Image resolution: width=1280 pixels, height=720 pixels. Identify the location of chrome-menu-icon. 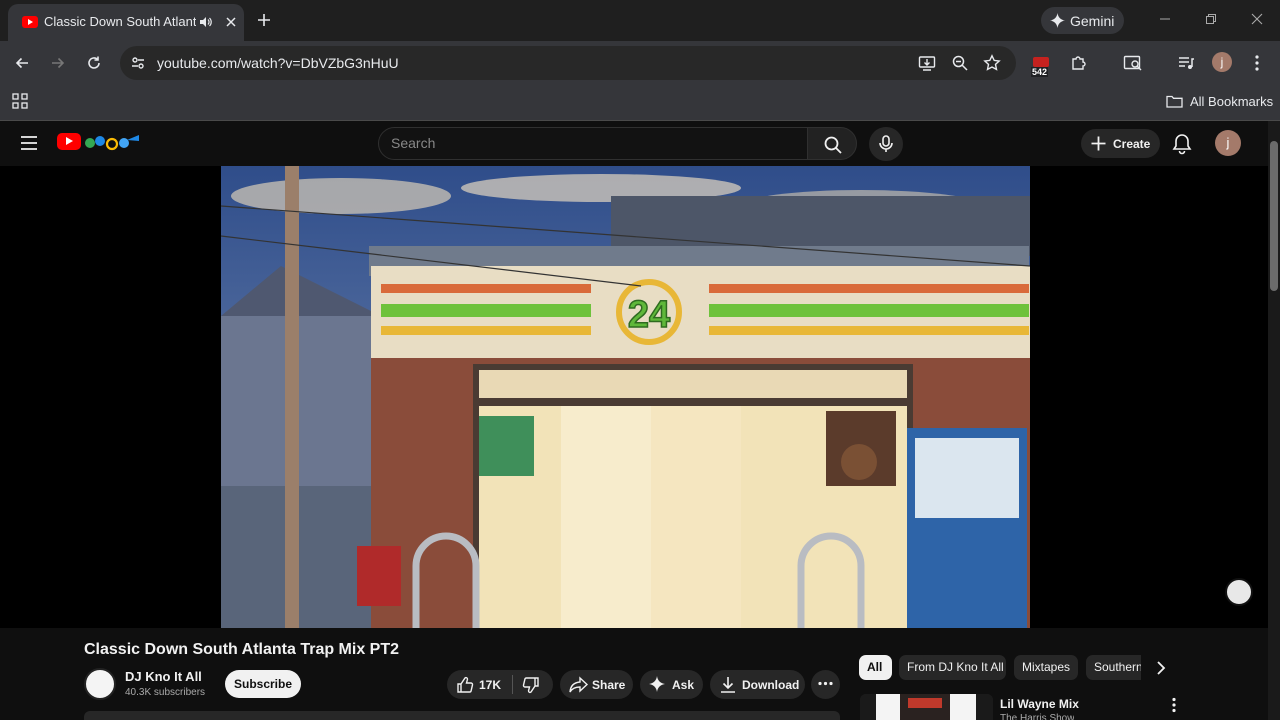
(1257, 63).